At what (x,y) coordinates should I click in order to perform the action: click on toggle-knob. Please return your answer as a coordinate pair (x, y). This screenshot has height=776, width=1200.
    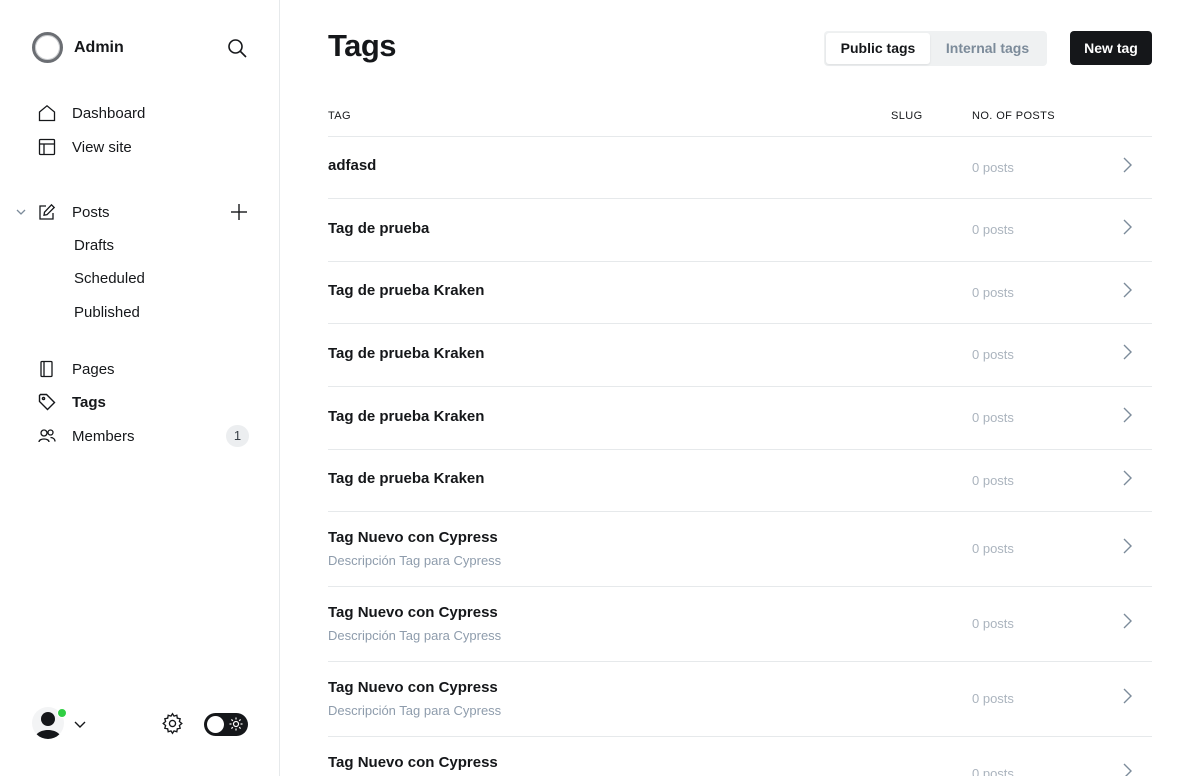
    Looking at the image, I should click on (215, 724).